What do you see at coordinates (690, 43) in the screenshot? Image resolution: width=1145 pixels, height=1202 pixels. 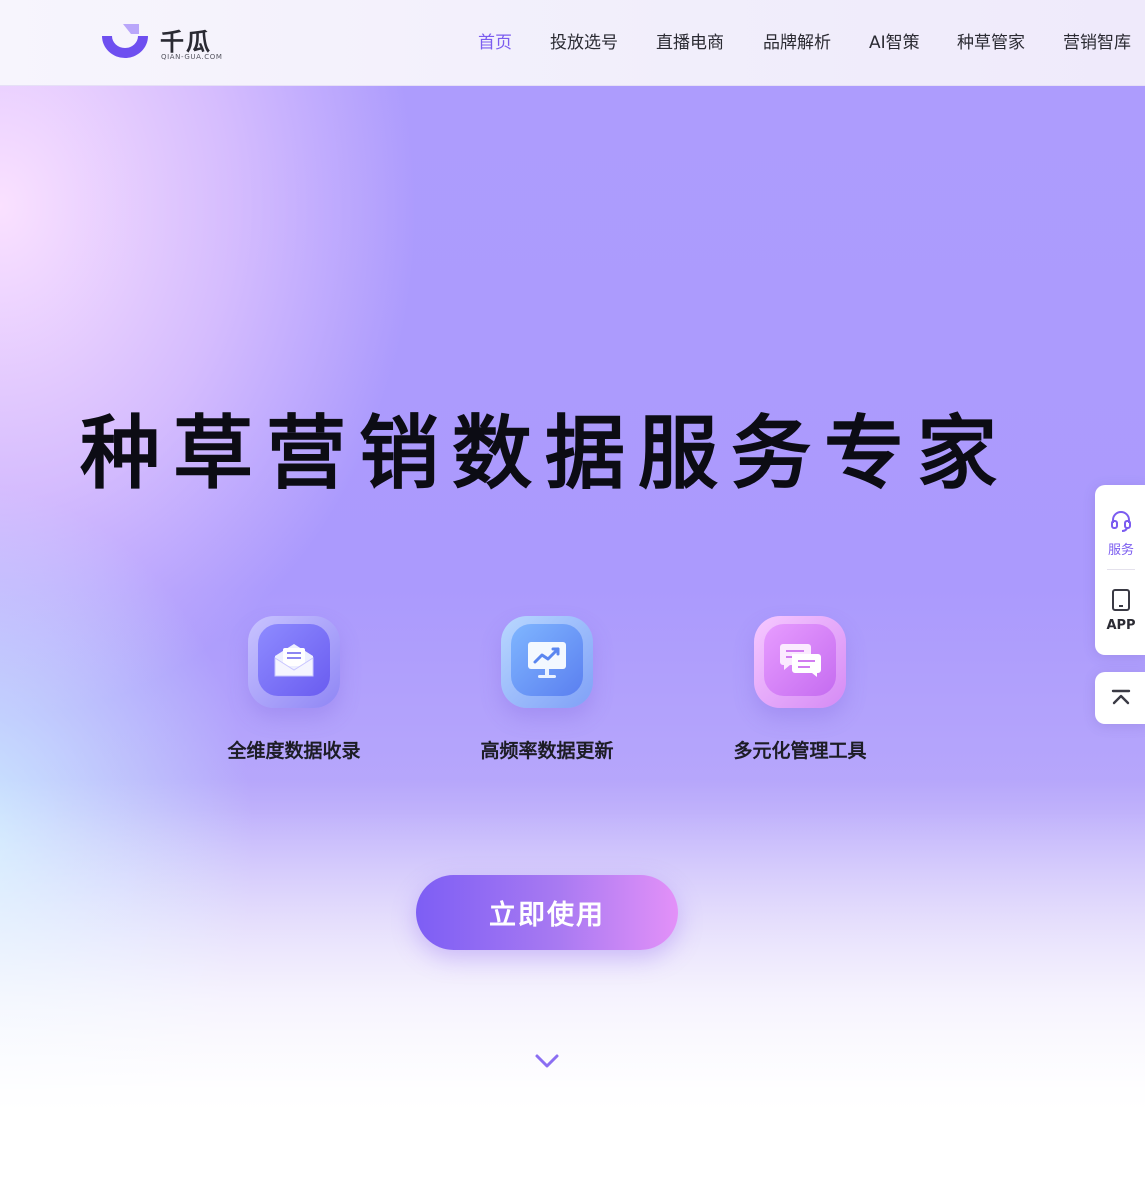 I see `nav-item-live-commerce: 直播电商` at bounding box center [690, 43].